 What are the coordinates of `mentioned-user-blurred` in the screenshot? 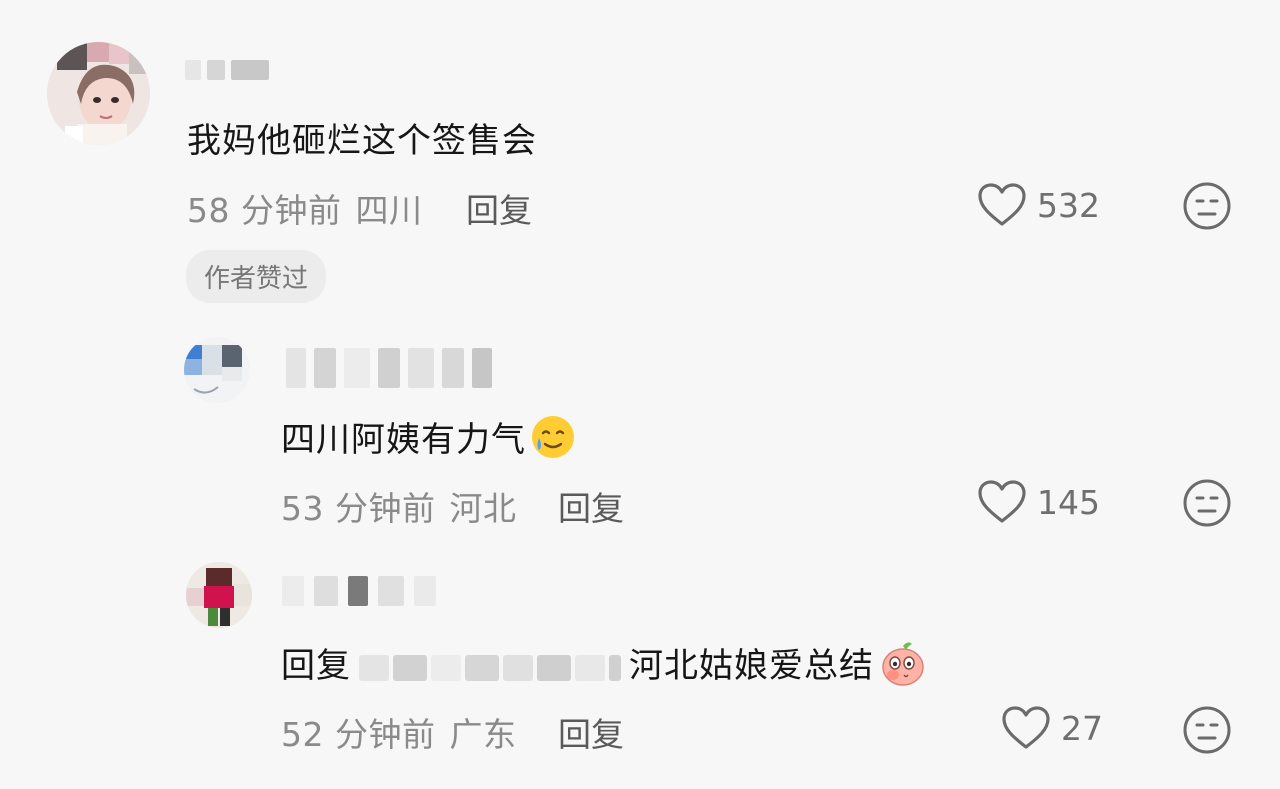 It's located at (490, 667).